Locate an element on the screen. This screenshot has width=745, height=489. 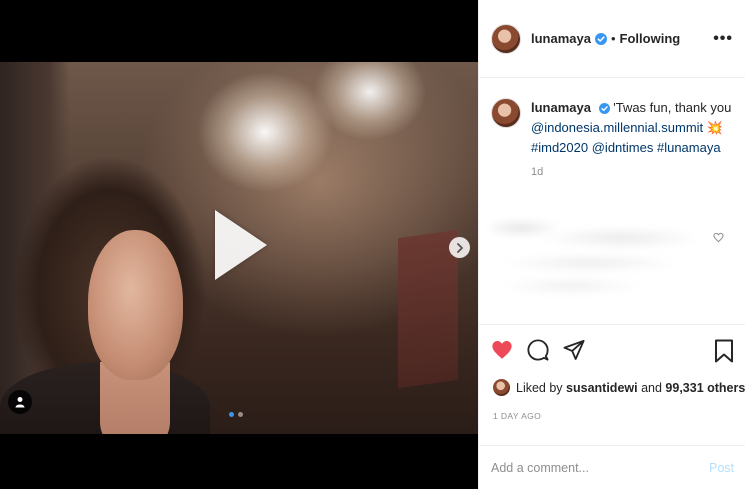
comment-box: Post is located at coordinates (612, 467).